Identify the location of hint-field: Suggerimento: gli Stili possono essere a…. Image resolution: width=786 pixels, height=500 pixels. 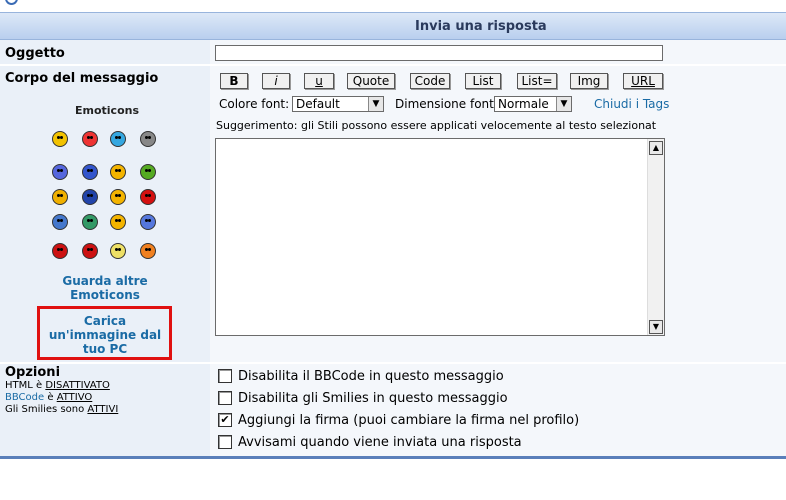
(441, 126).